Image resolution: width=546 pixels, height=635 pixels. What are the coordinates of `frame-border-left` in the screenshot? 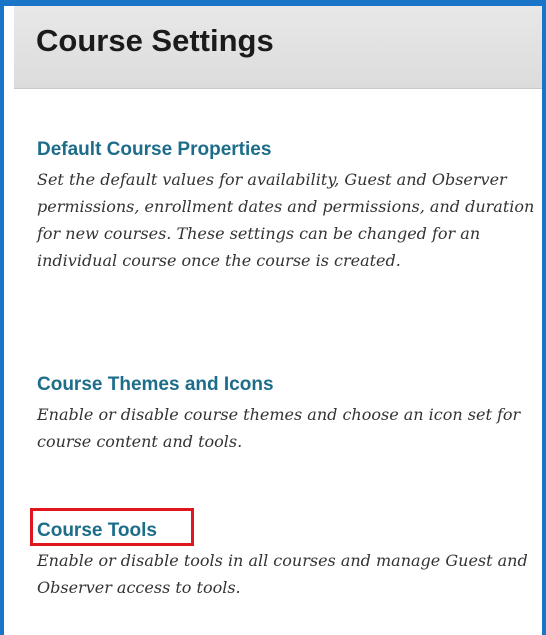 It's located at (2, 317).